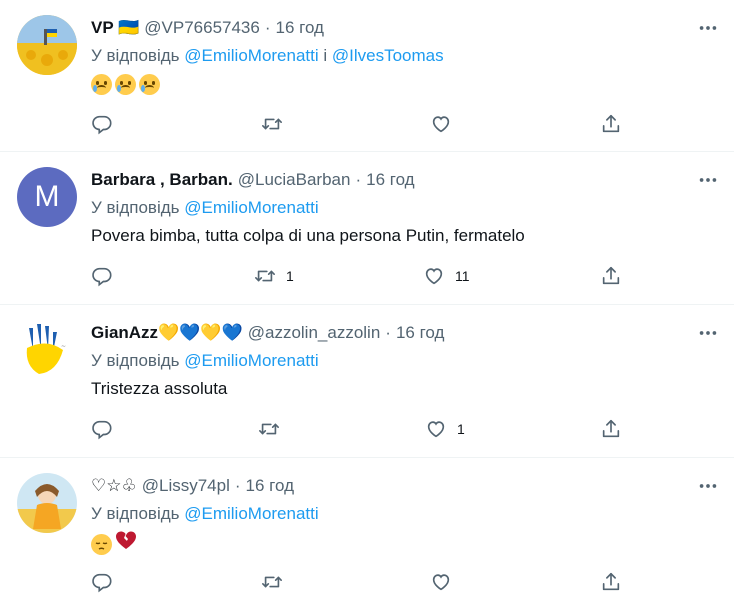 This screenshot has height=603, width=734. What do you see at coordinates (202, 28) in the screenshot?
I see `user-handle: @VP76657436` at bounding box center [202, 28].